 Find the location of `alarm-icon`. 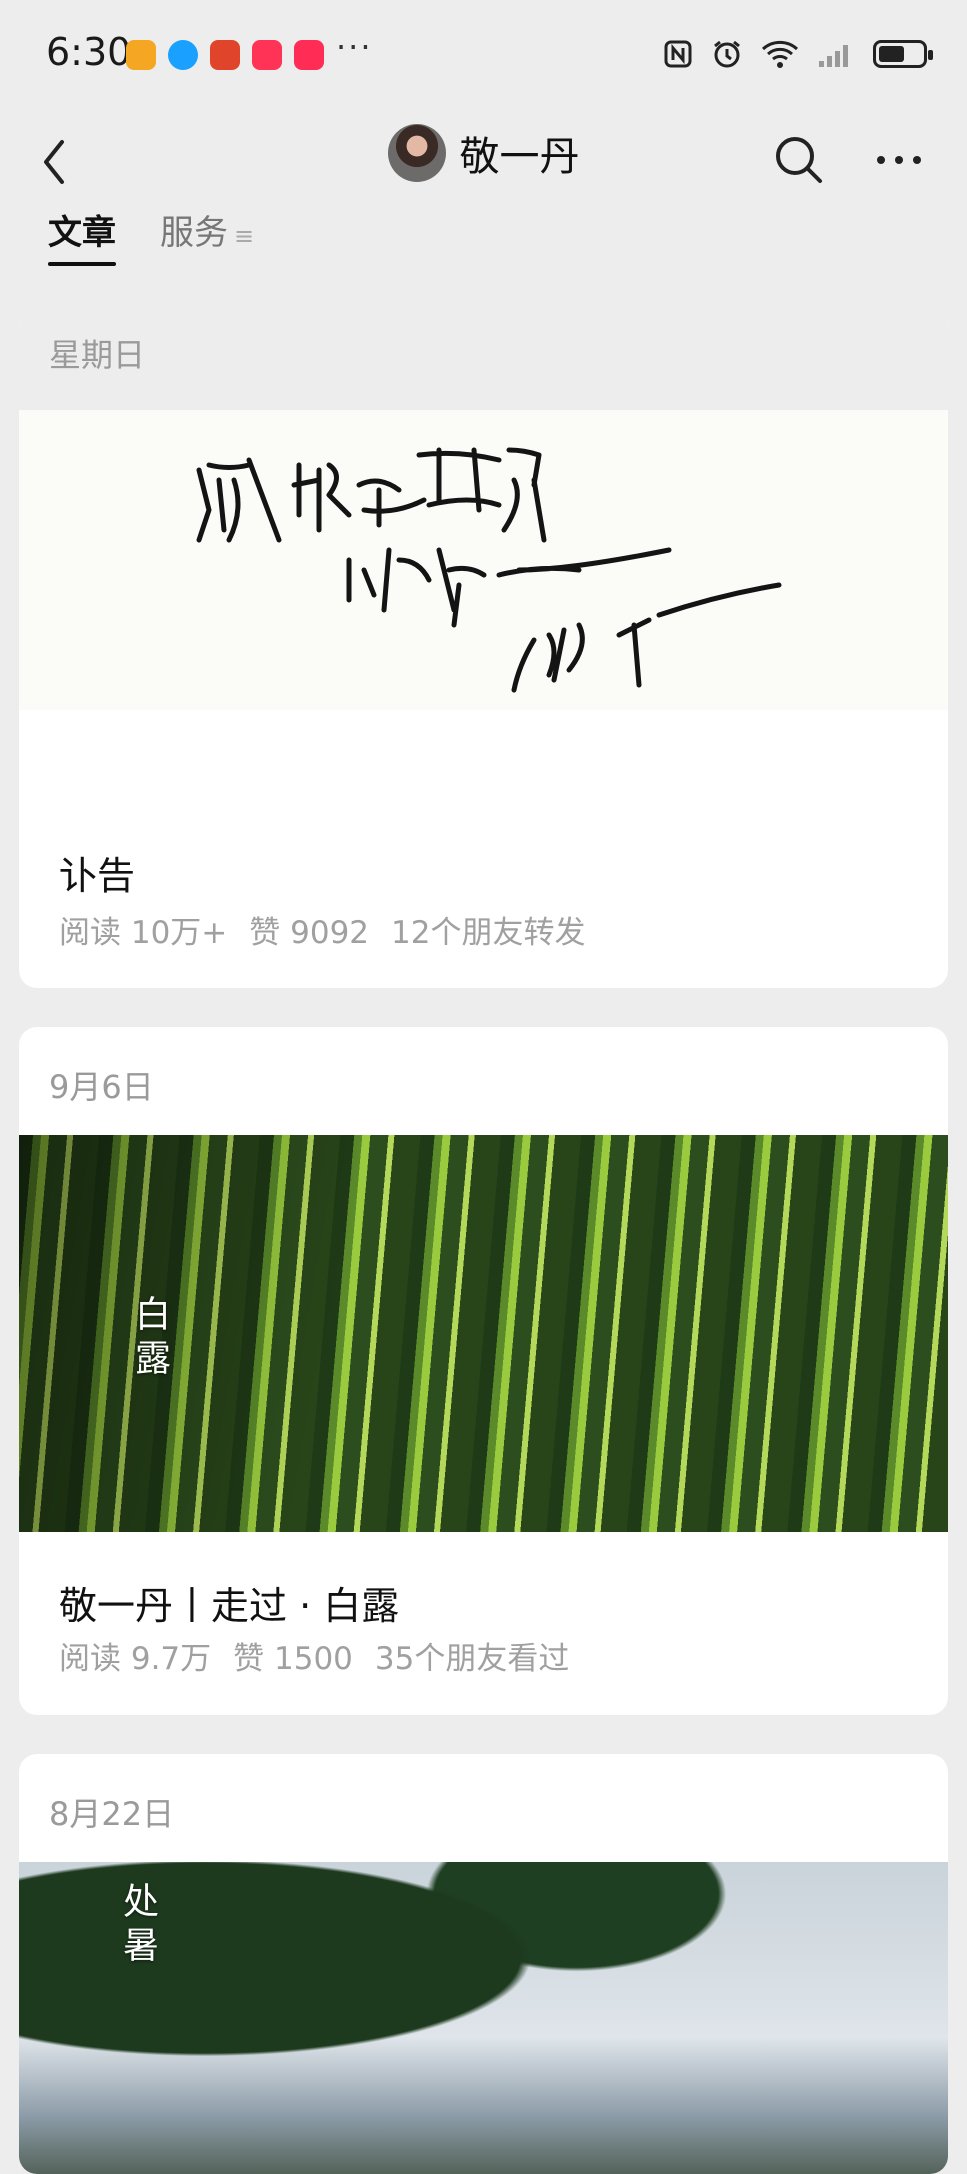

alarm-icon is located at coordinates (727, 54).